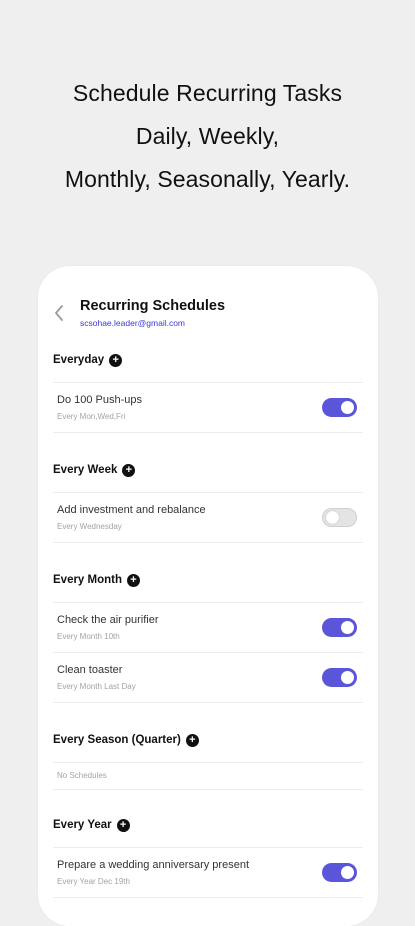  What do you see at coordinates (208, 470) in the screenshot?
I see `section-header: Every Week +` at bounding box center [208, 470].